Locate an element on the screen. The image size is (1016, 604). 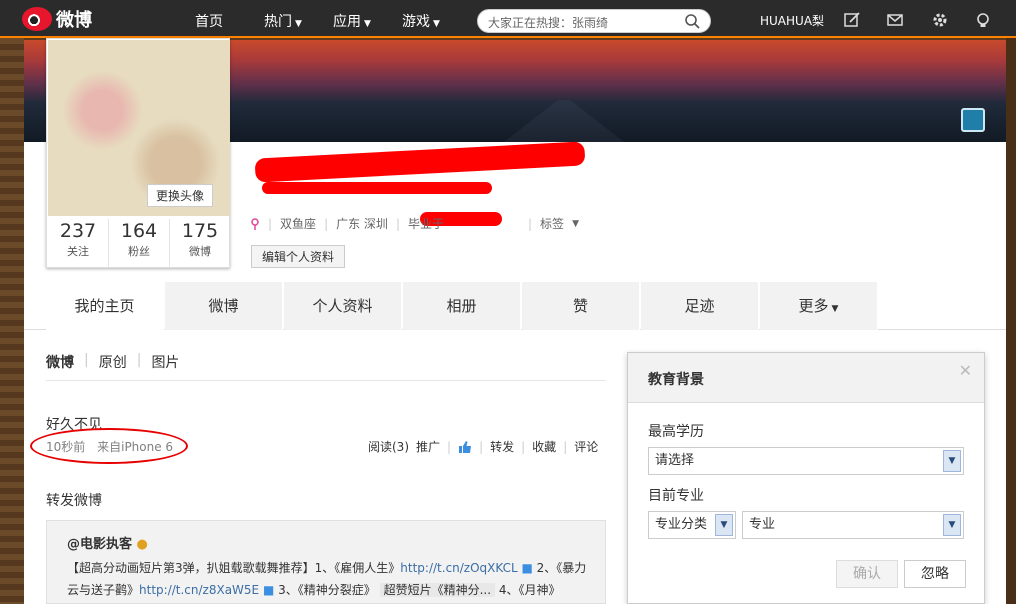
tab-likes: 赞 is located at coordinates (581, 306).